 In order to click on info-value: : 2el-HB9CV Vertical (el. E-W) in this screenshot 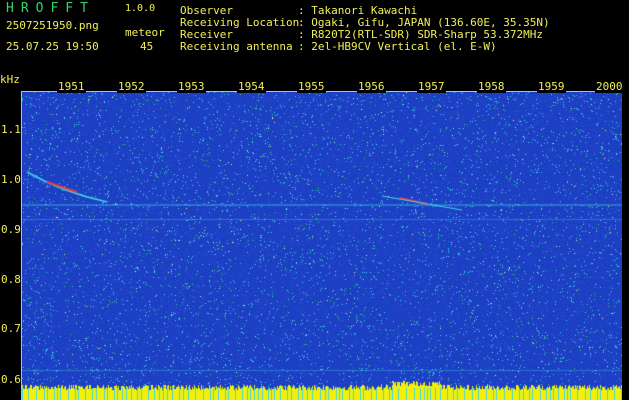, I will do `click(397, 46)`.